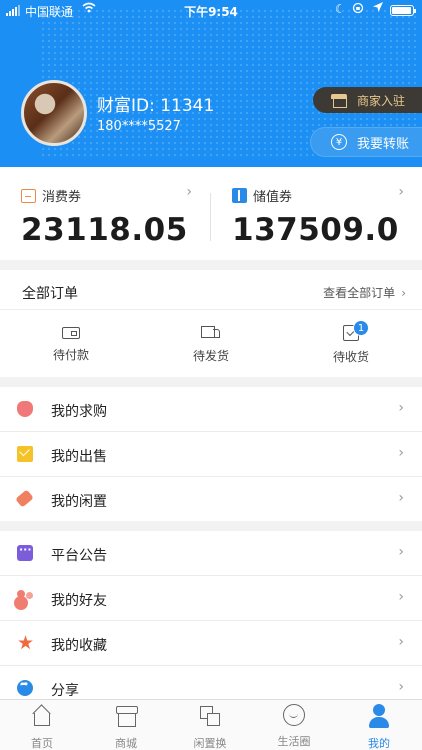  What do you see at coordinates (210, 356) in the screenshot?
I see `order-status-label: 待发货` at bounding box center [210, 356].